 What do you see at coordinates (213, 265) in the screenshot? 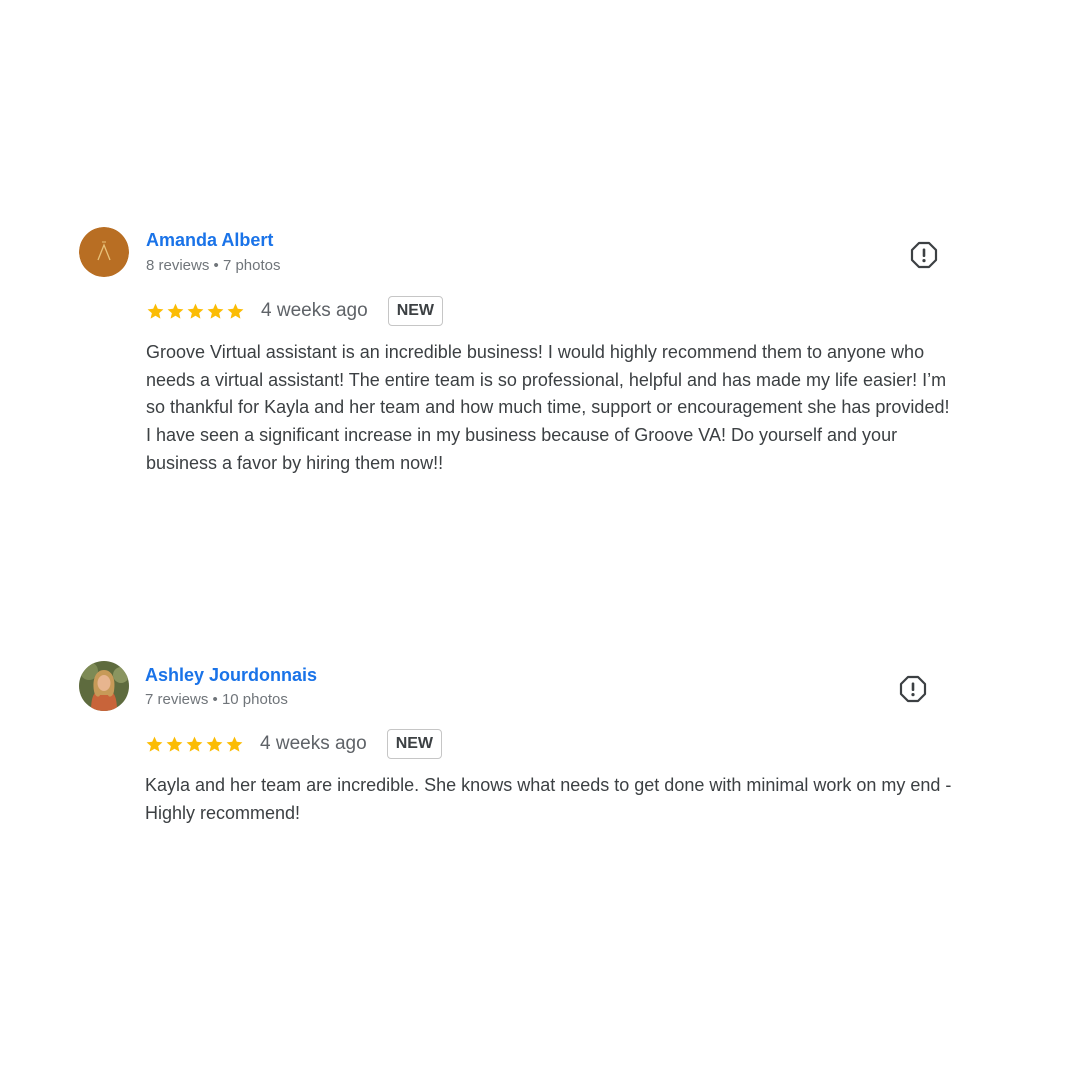
I see `author-meta: 8 reviews • 7 photos` at bounding box center [213, 265].